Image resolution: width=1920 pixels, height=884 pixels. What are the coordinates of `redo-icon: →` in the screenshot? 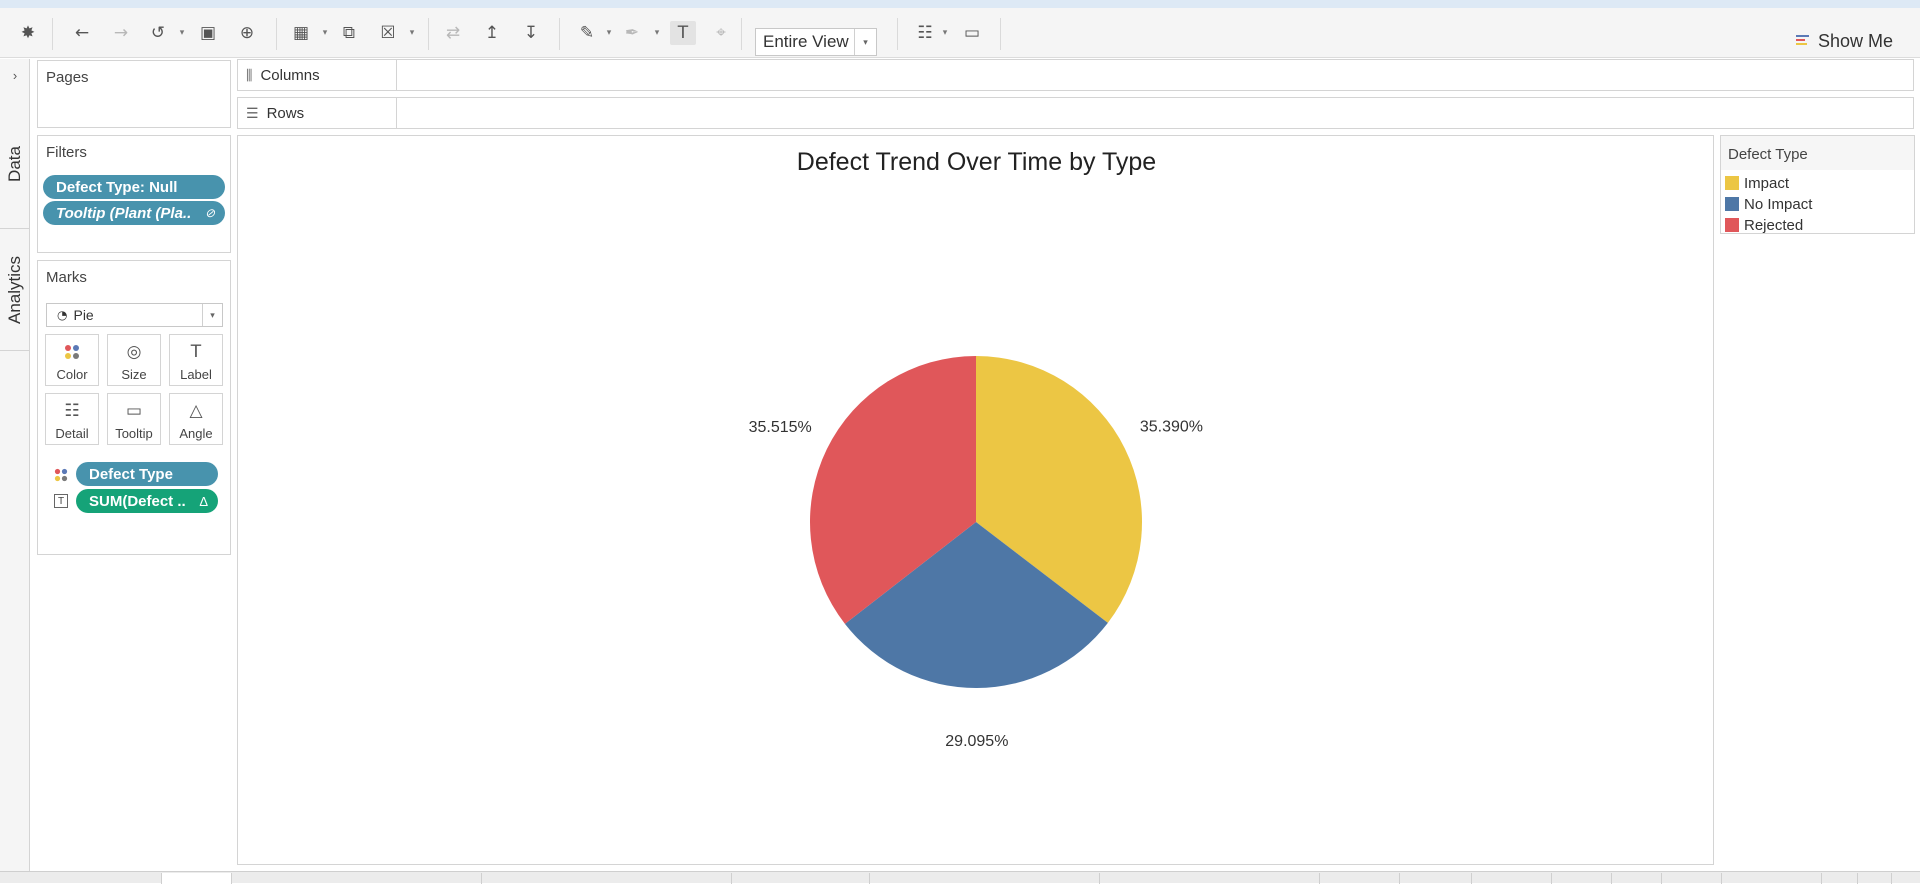 It's located at (121, 33).